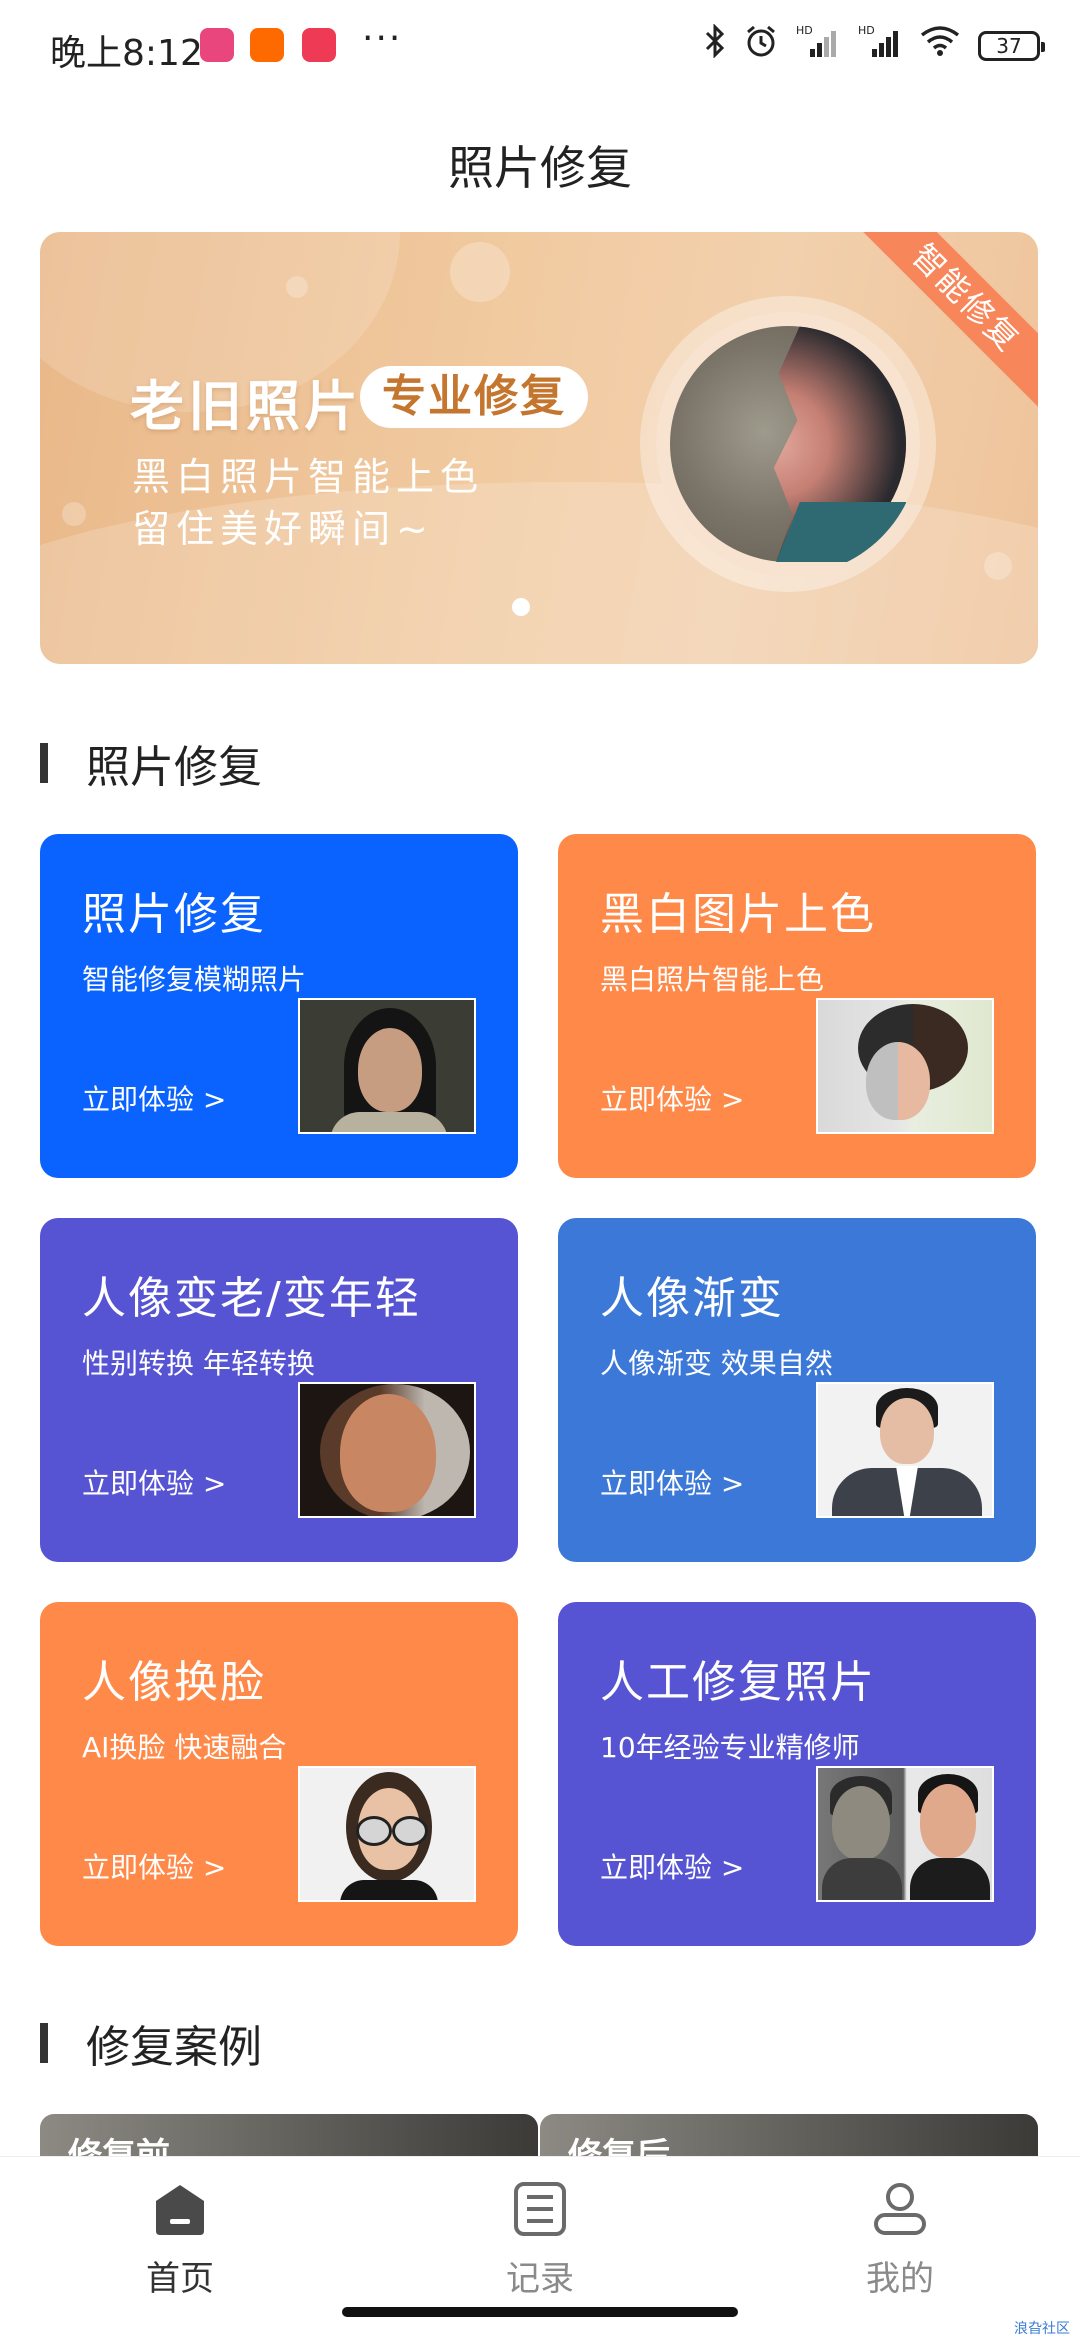  Describe the element at coordinates (283, 529) in the screenshot. I see `banner-subtitle-line2: 留住美好瞬间~` at that location.